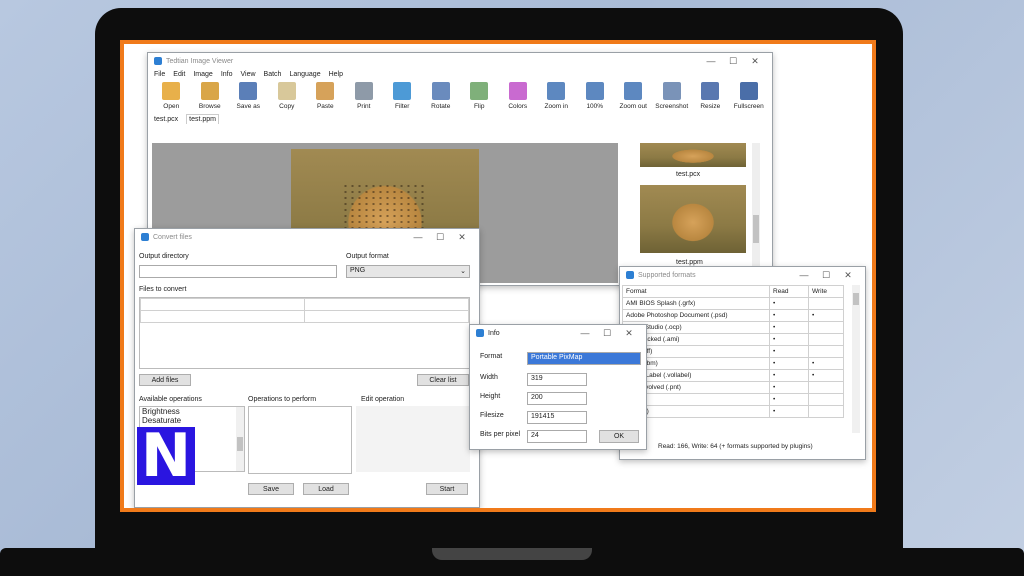  Describe the element at coordinates (733, 411) in the screenshot. I see `formats-row: B (.4mi)•` at that location.